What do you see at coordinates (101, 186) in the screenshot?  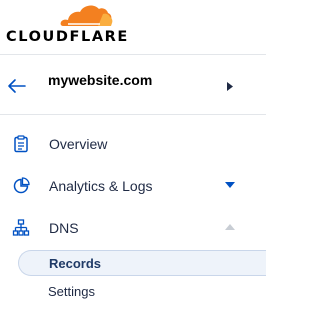 I see `nav-label-analytics-logs: Analytics & Logs` at bounding box center [101, 186].